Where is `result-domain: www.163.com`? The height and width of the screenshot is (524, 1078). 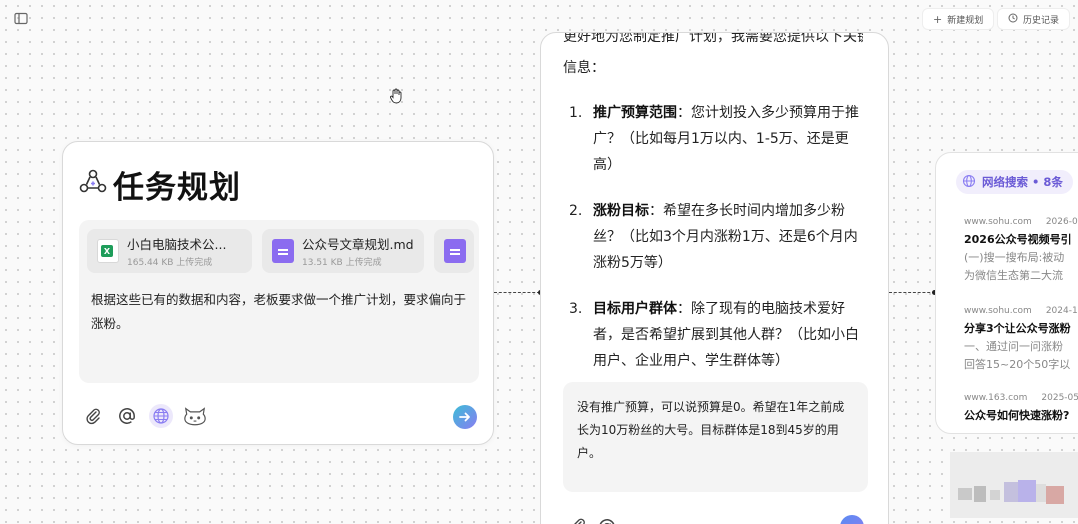 result-domain: www.163.com is located at coordinates (996, 398).